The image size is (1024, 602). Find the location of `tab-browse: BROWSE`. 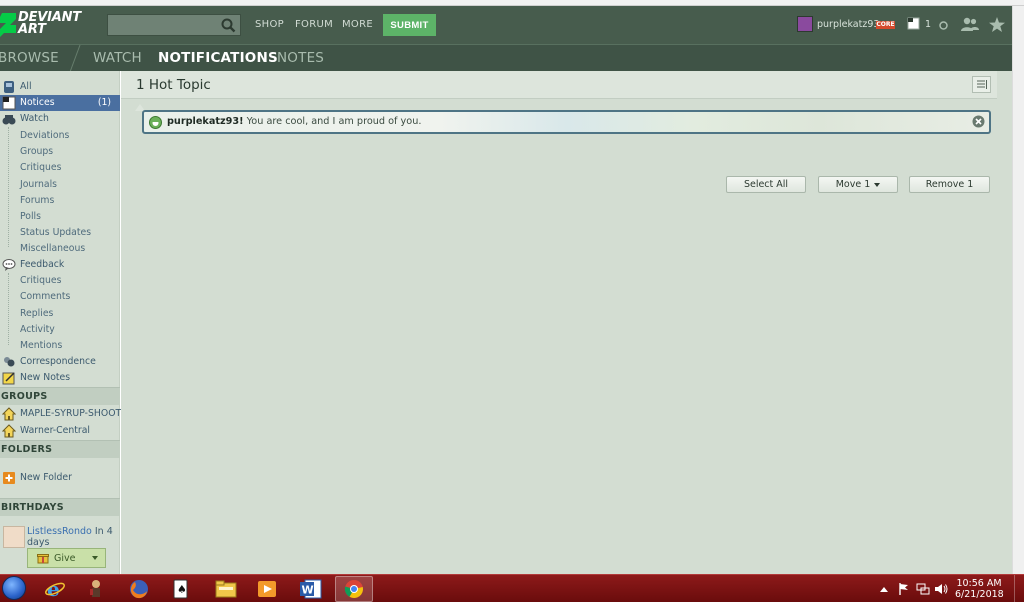

tab-browse: BROWSE is located at coordinates (29, 58).